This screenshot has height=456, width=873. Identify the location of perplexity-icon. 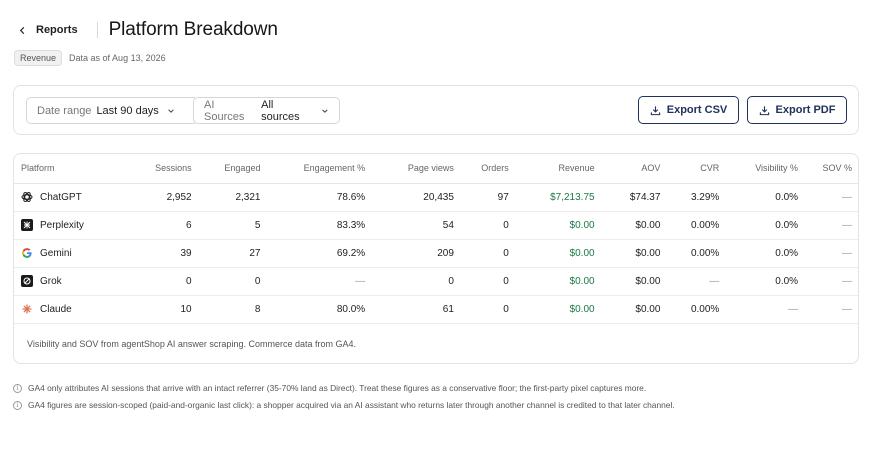
(27, 225).